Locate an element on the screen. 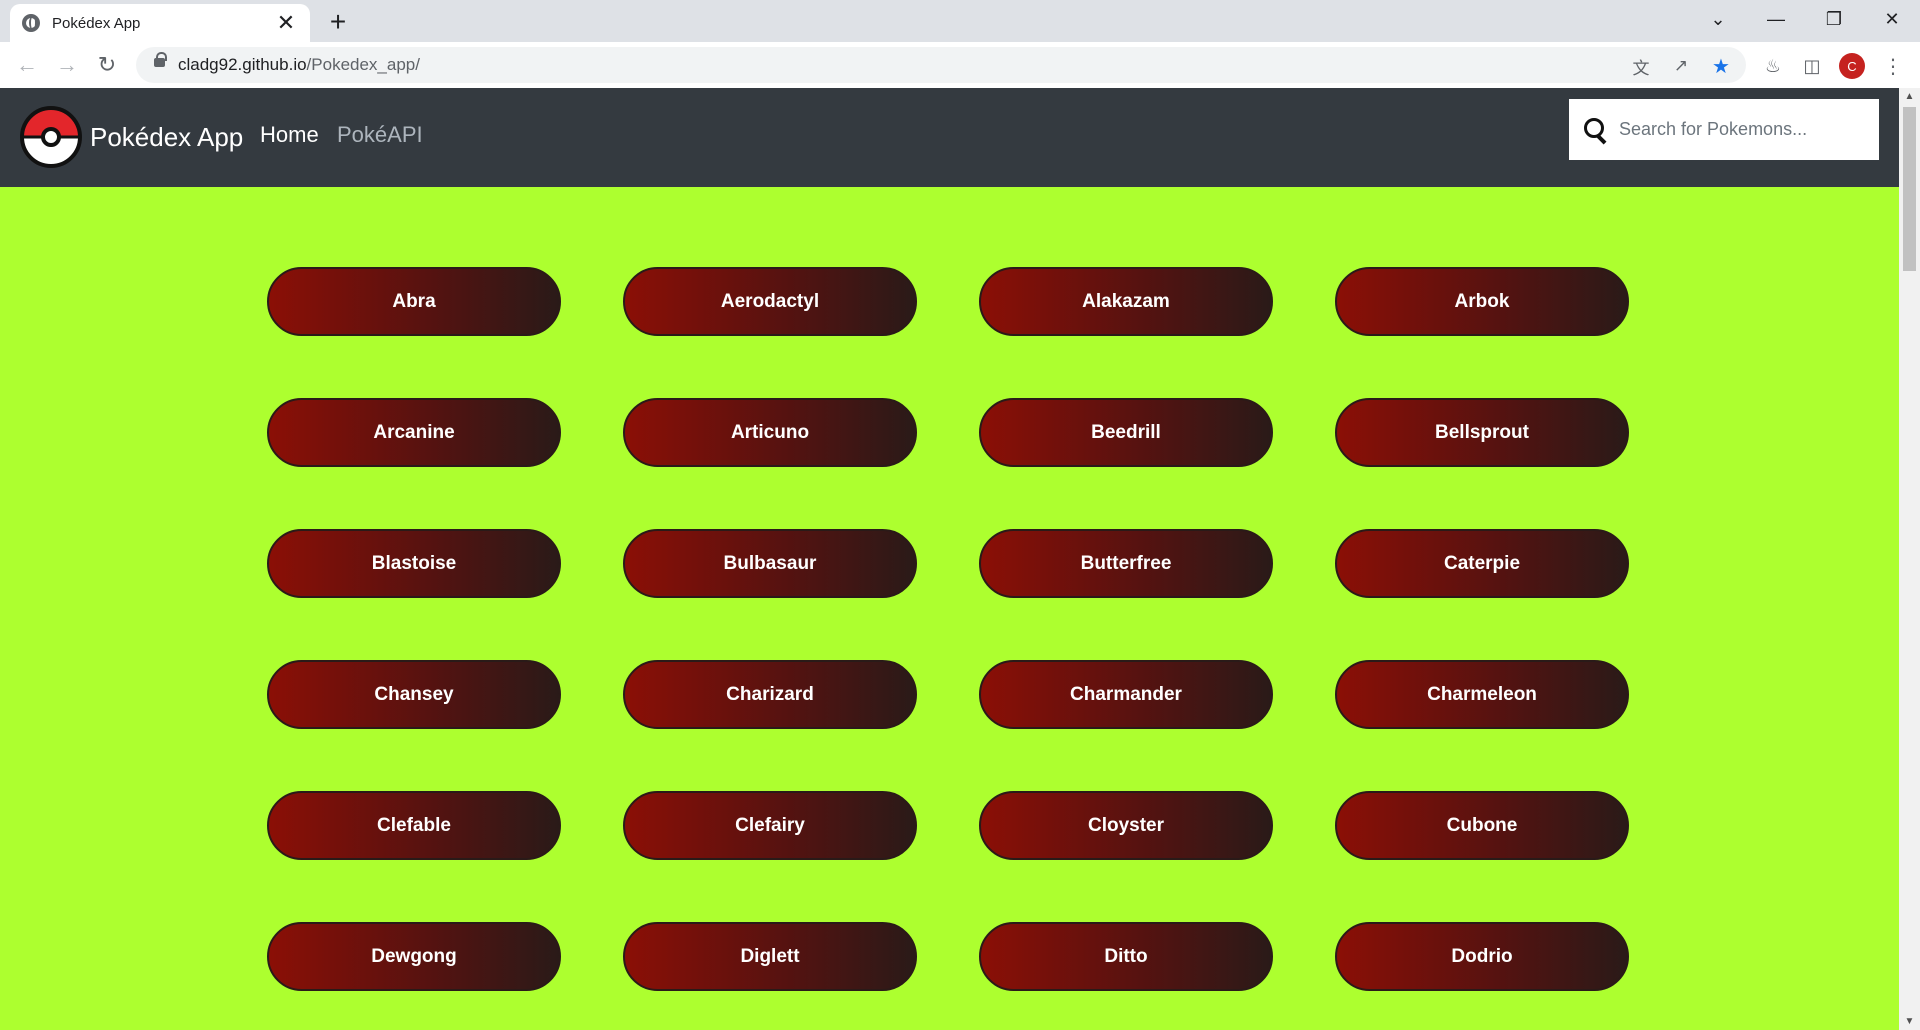 Image resolution: width=1920 pixels, height=1030 pixels. page-scrollbar: ▲ ▼ is located at coordinates (1909, 559).